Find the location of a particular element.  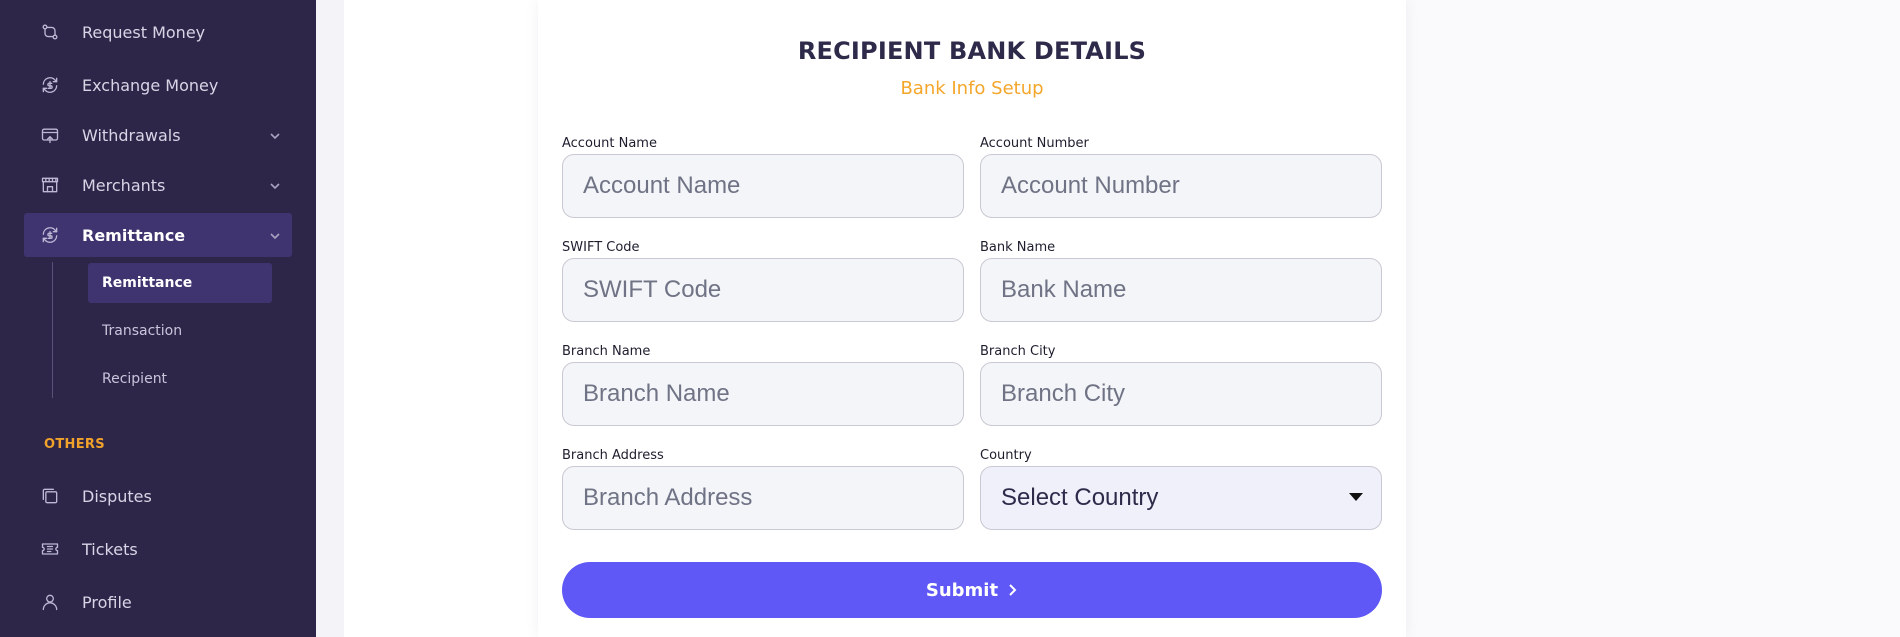

sidebar-item-remittance: Remittance is located at coordinates (158, 235).